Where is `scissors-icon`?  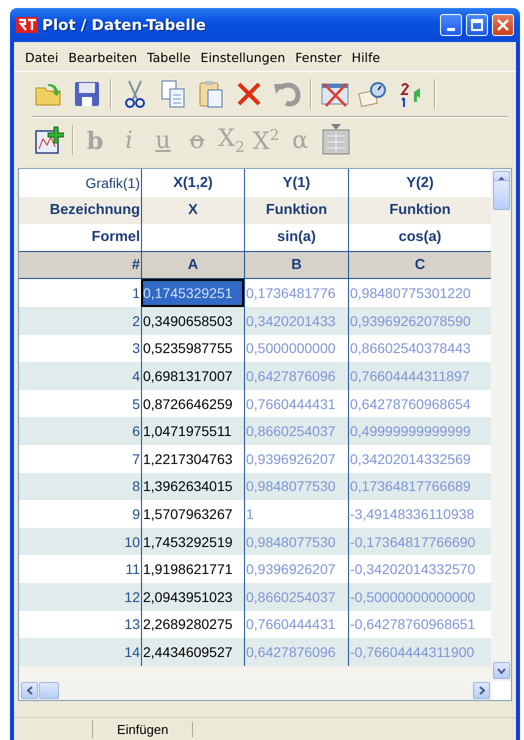 scissors-icon is located at coordinates (135, 94).